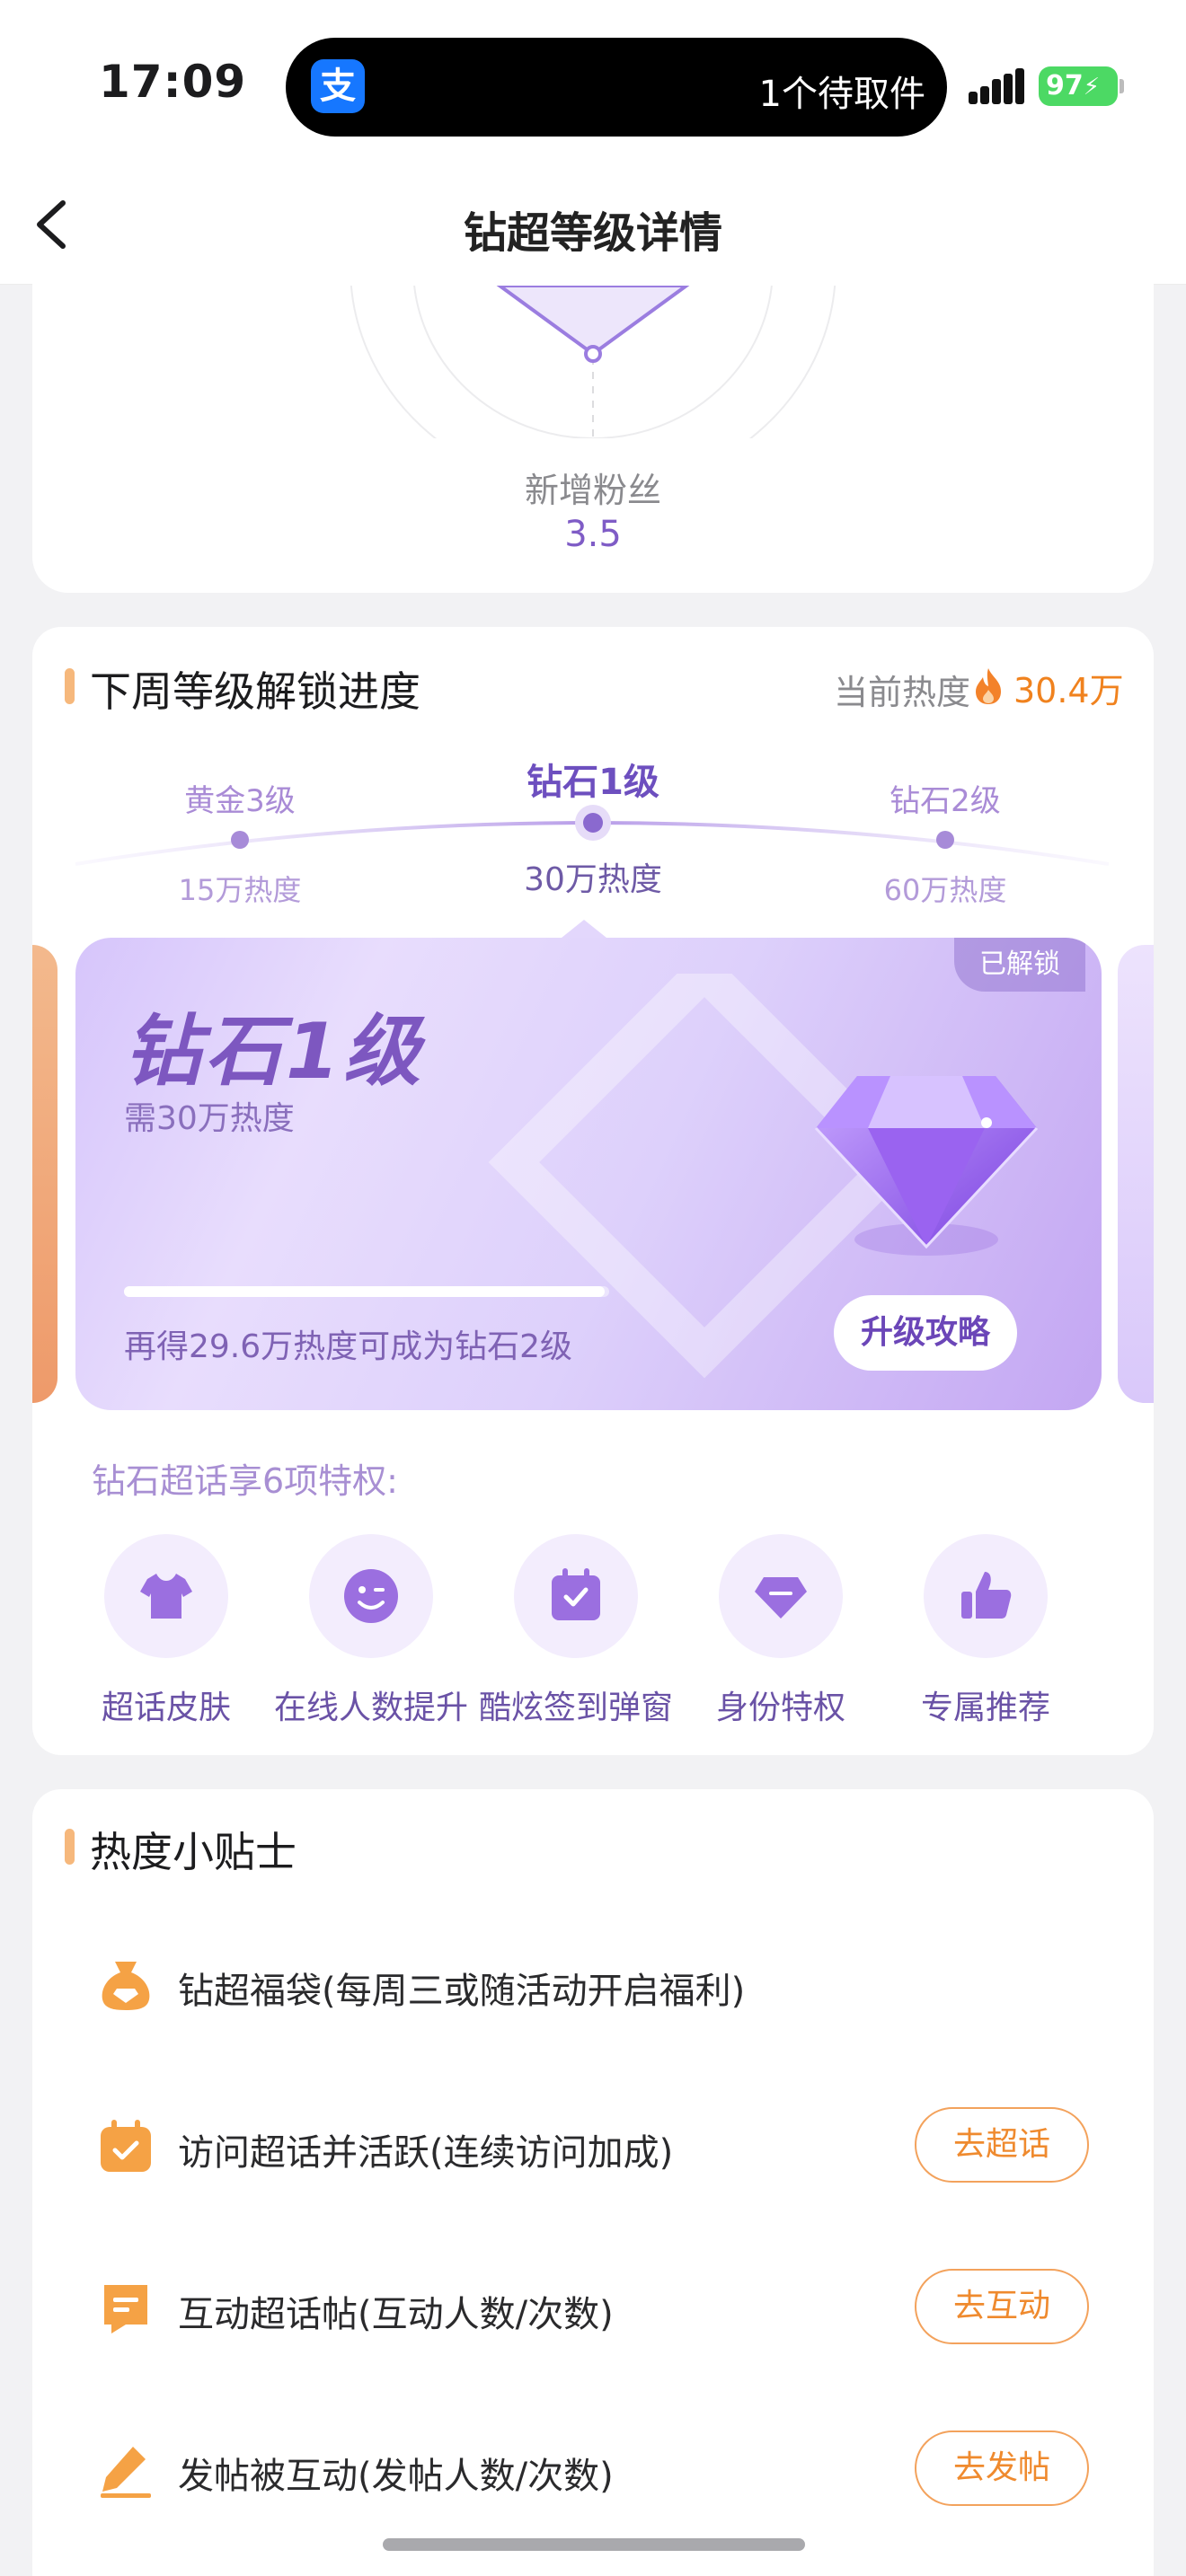  What do you see at coordinates (1002, 2145) in the screenshot?
I see `go-chaohua-button: 去超话` at bounding box center [1002, 2145].